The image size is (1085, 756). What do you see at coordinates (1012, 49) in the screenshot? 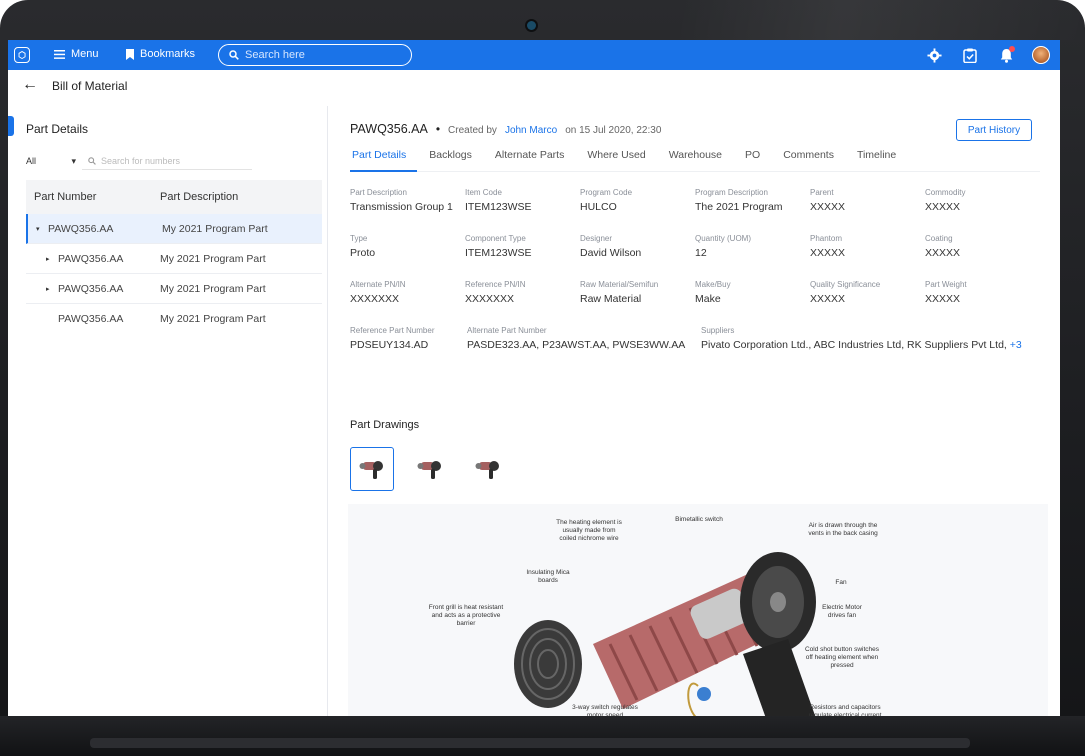
I see `notification-badge` at bounding box center [1012, 49].